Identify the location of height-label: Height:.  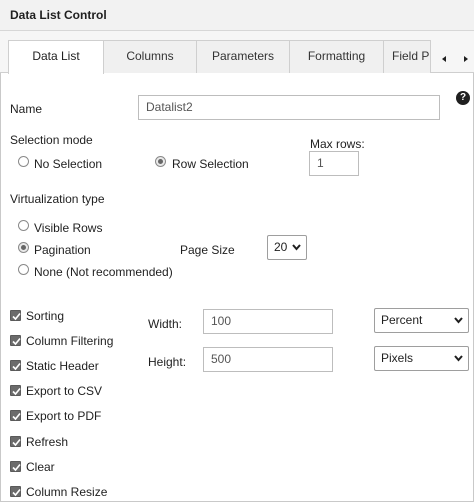
(167, 362).